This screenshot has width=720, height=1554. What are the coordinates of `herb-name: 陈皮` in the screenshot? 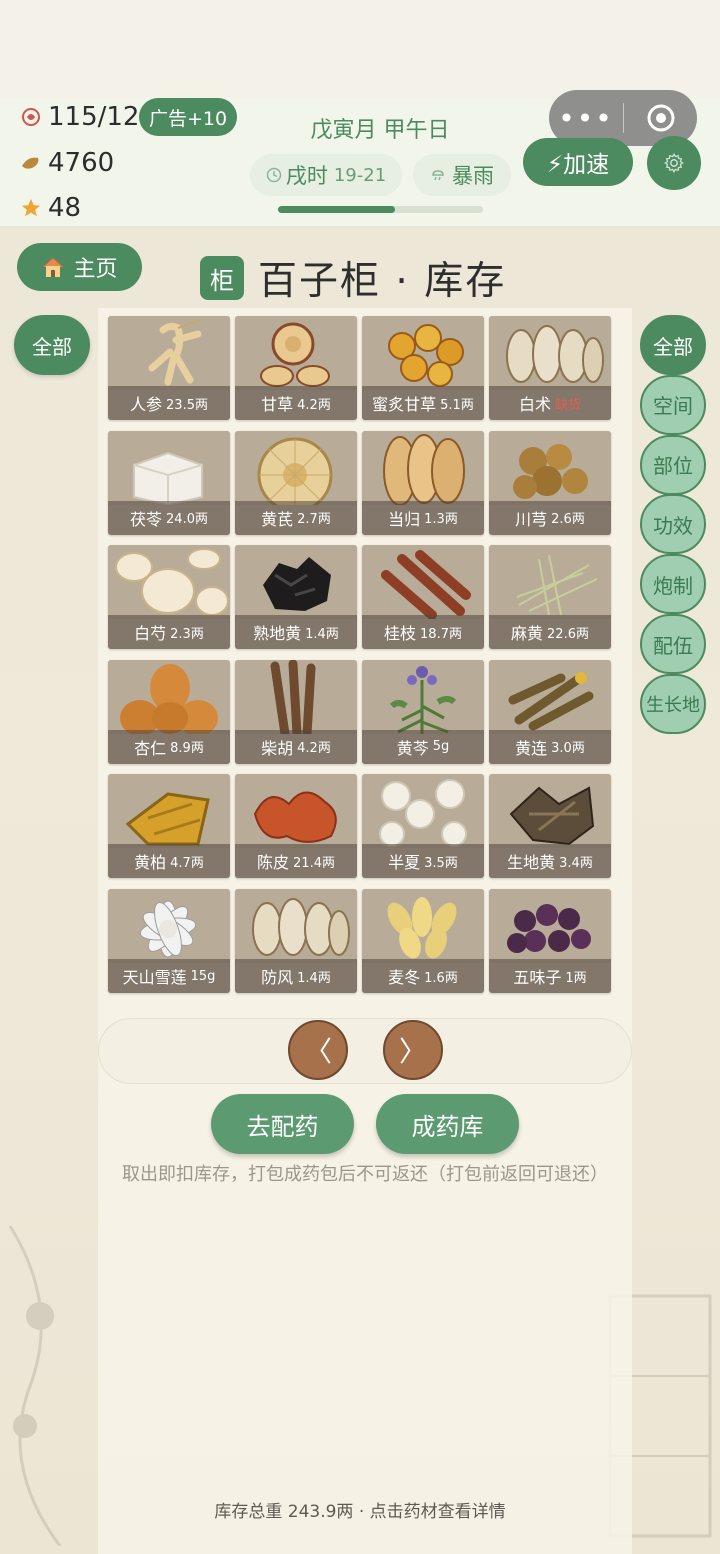 It's located at (273, 863).